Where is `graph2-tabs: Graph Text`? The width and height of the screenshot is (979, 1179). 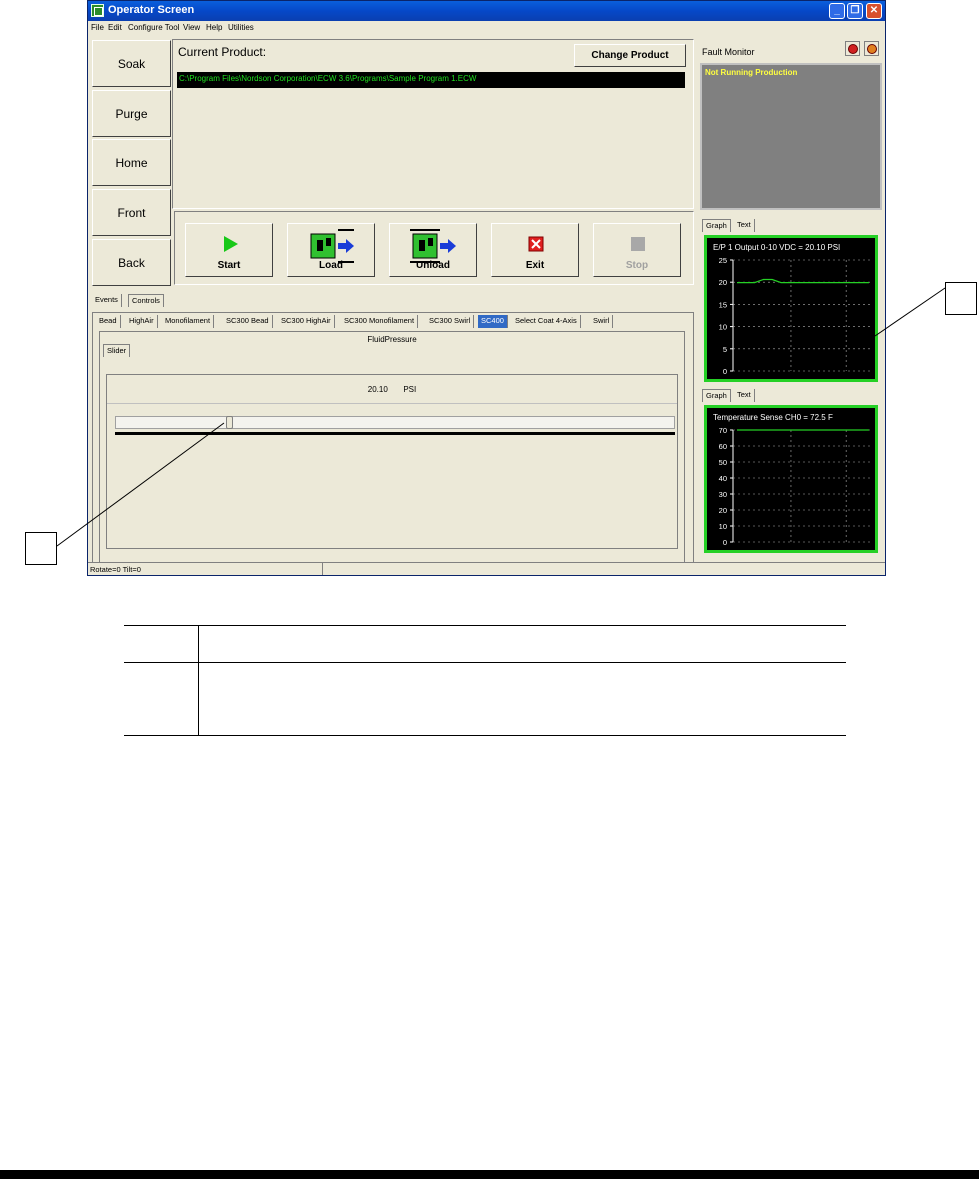 graph2-tabs: Graph Text is located at coordinates (742, 395).